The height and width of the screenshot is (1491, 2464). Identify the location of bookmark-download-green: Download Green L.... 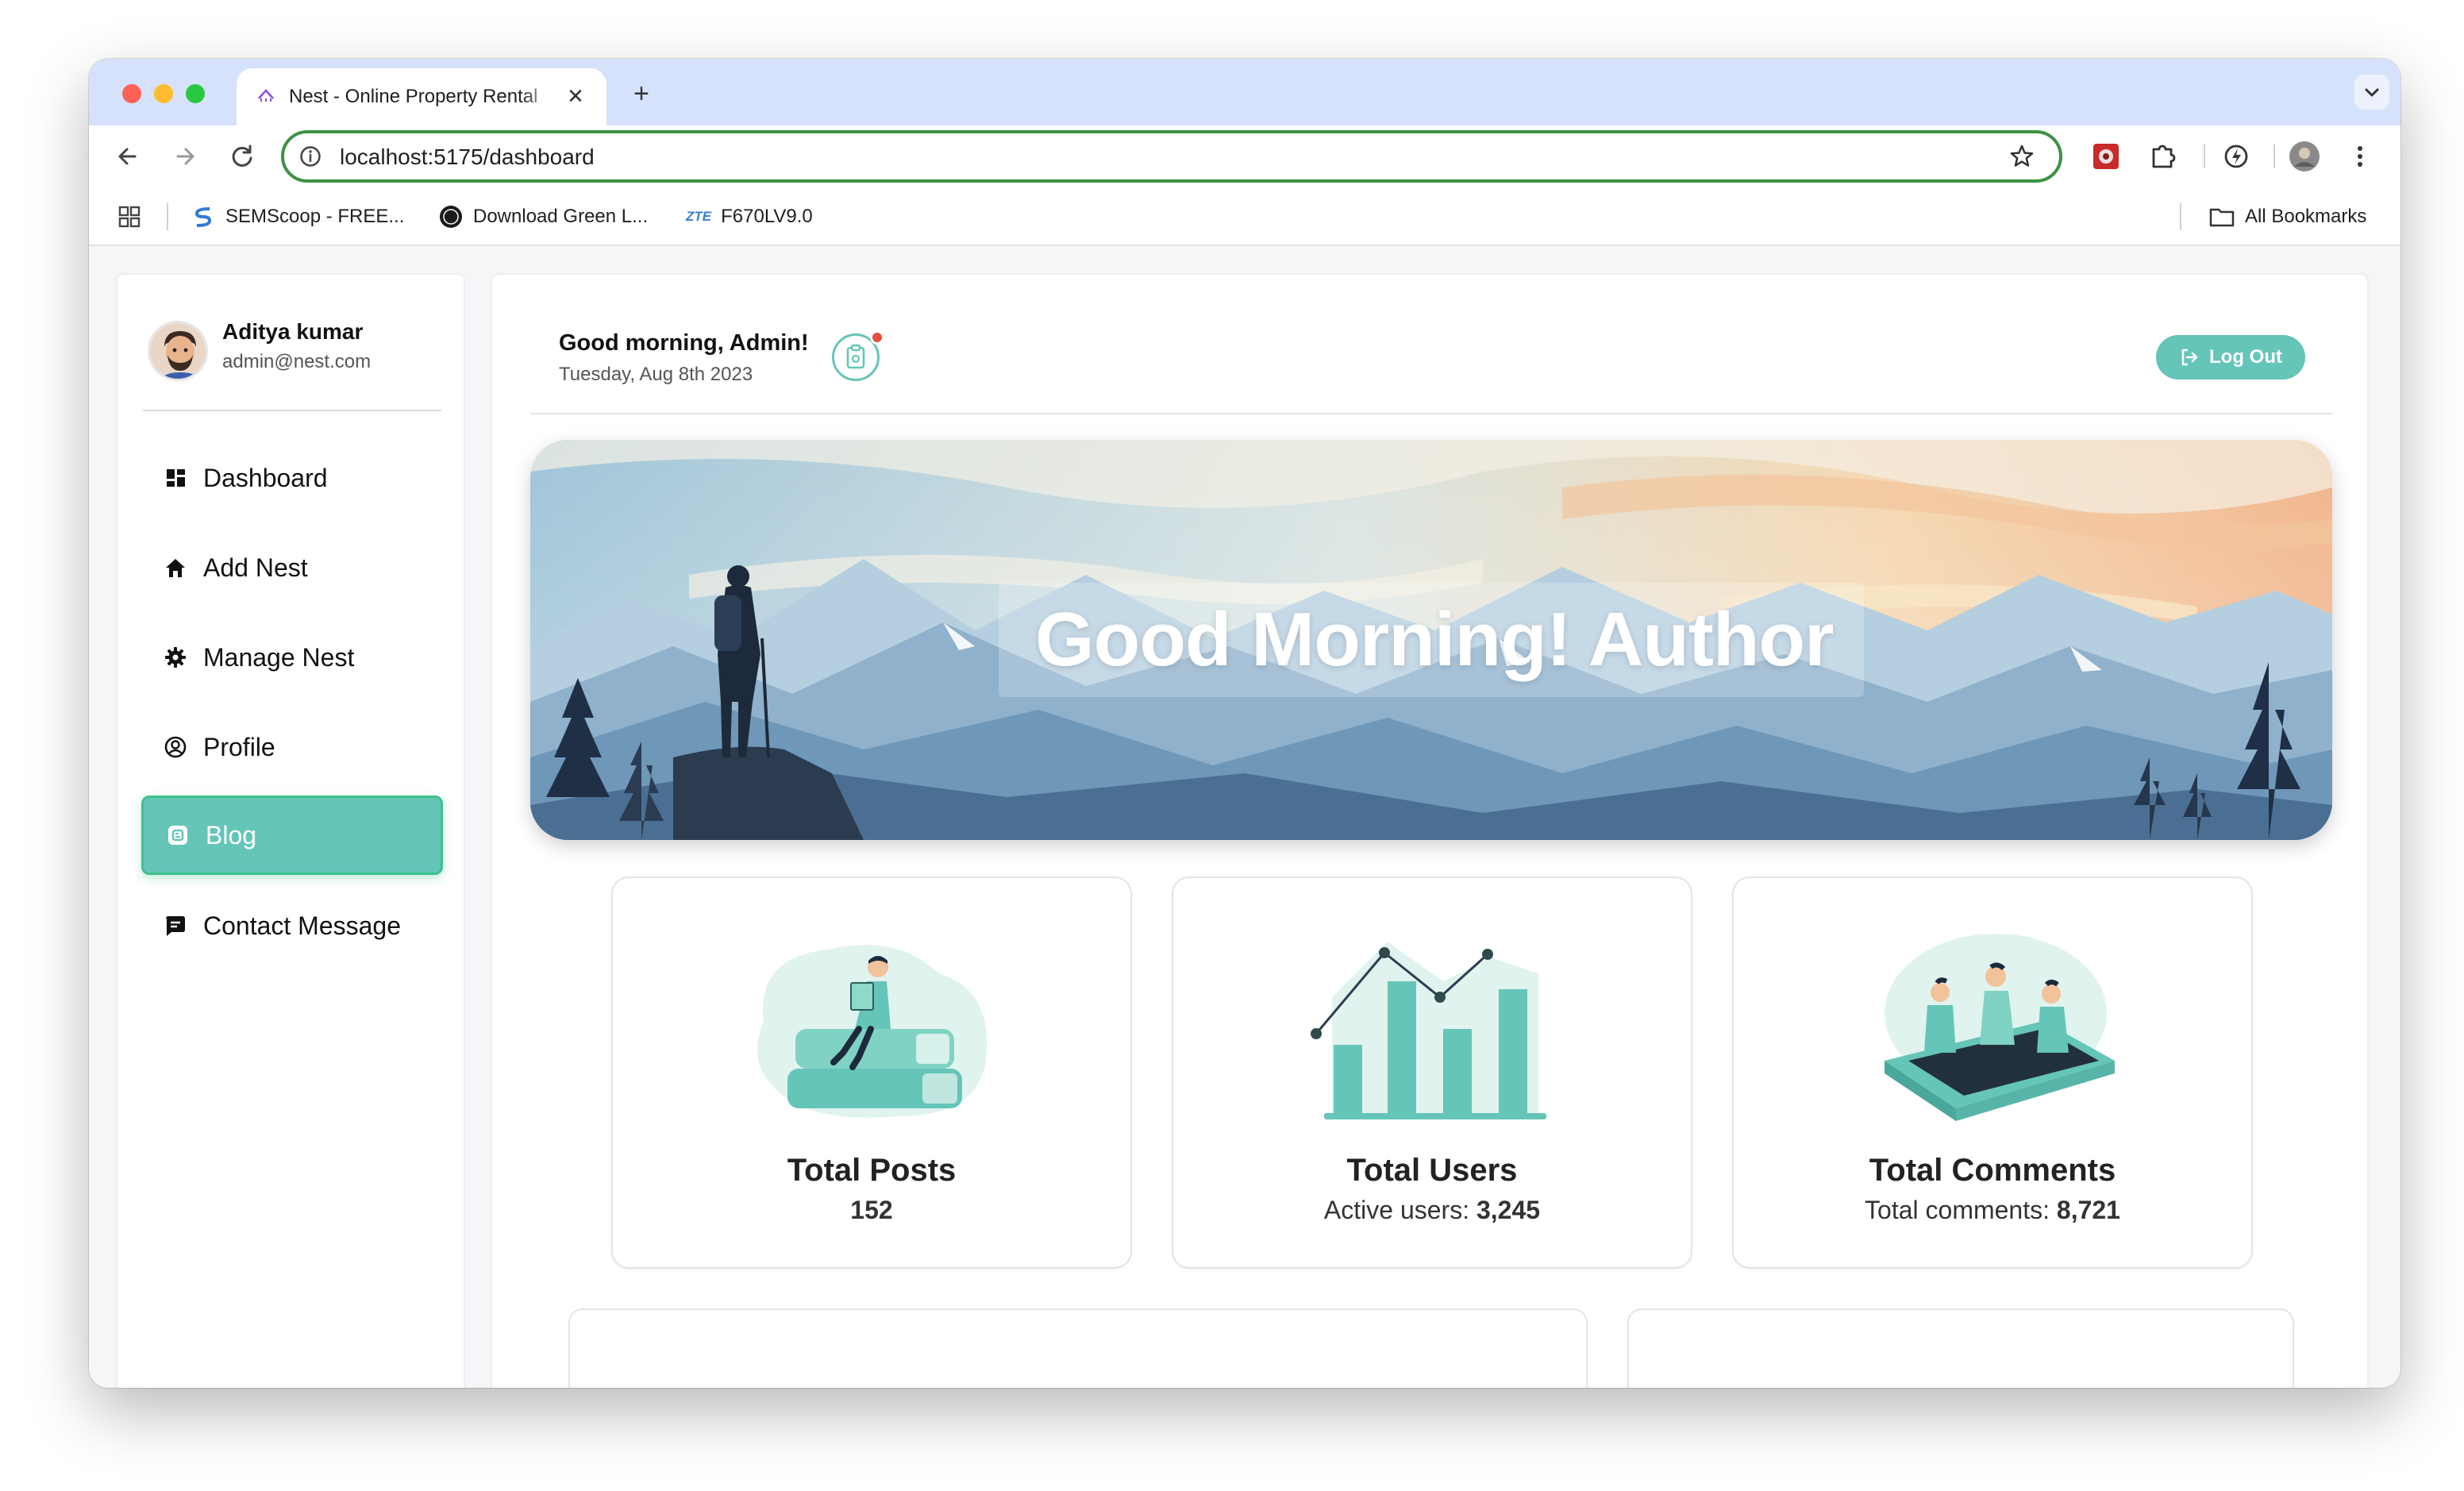
(543, 217).